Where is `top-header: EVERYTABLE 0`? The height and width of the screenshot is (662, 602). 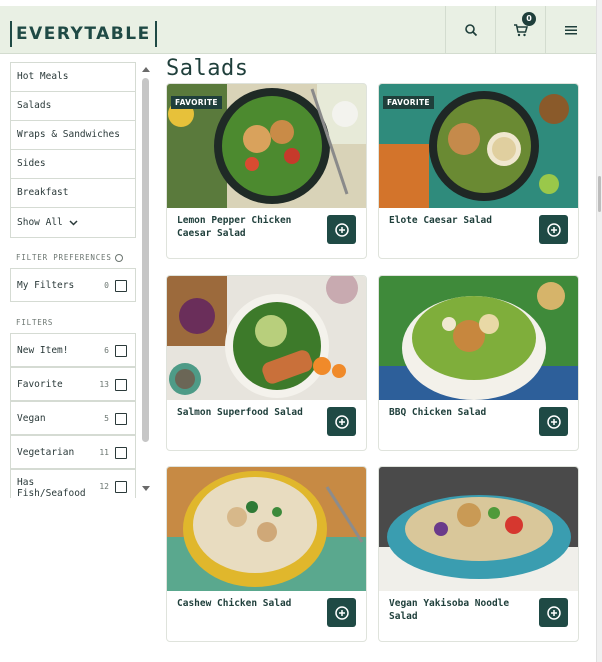
top-header: EVERYTABLE 0 is located at coordinates (298, 30).